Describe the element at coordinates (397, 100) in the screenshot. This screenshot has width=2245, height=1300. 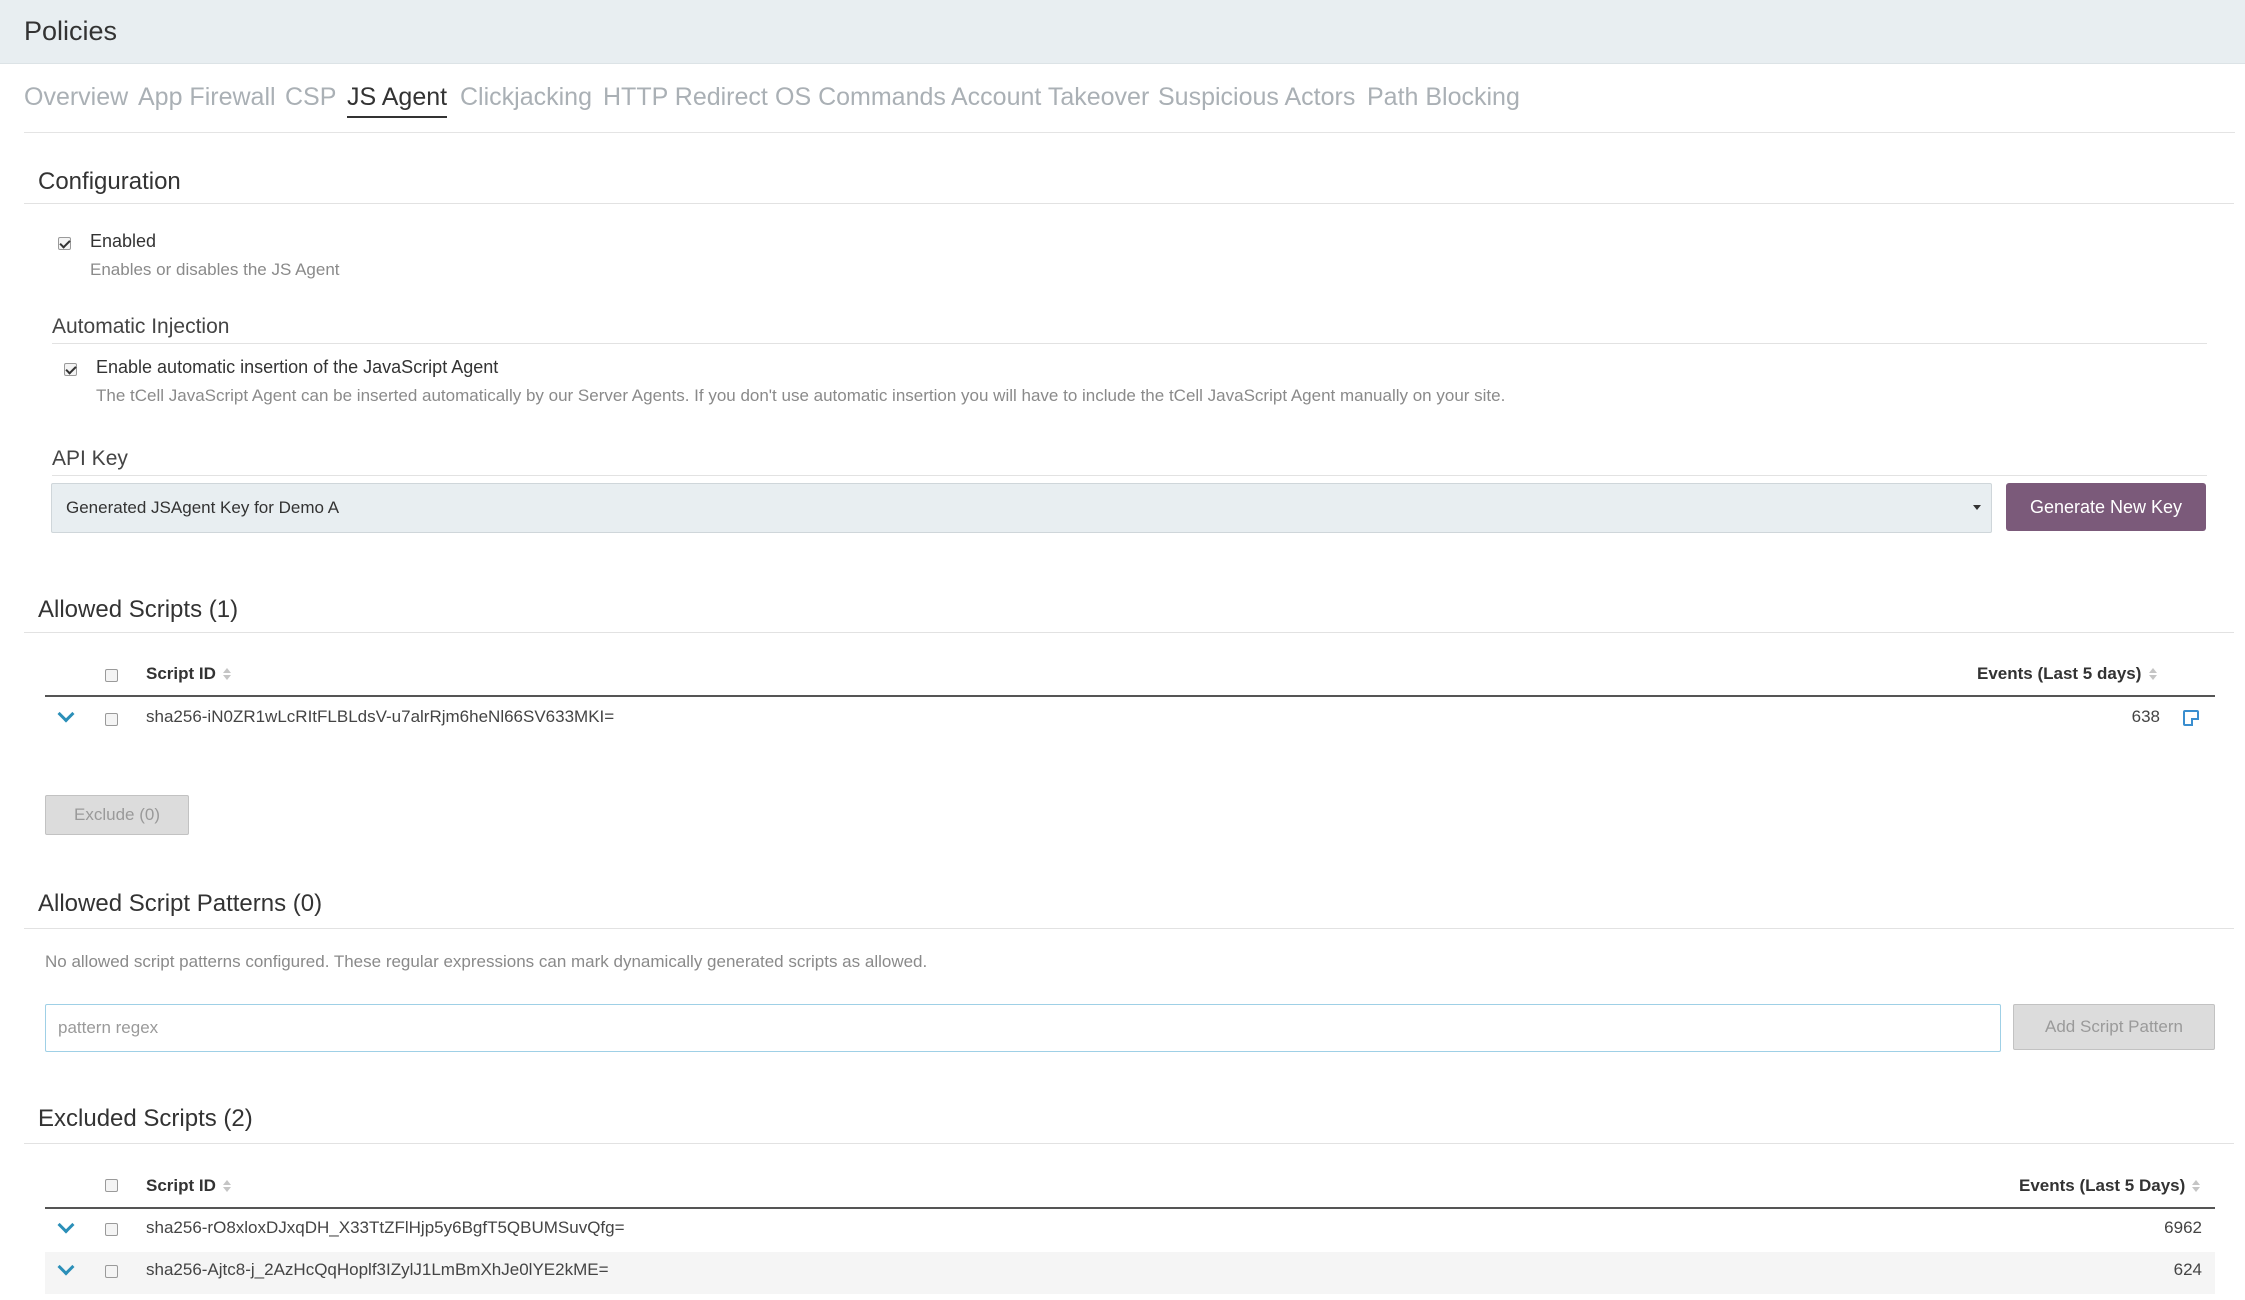
I see `tab-js-agent: JS Agent` at that location.